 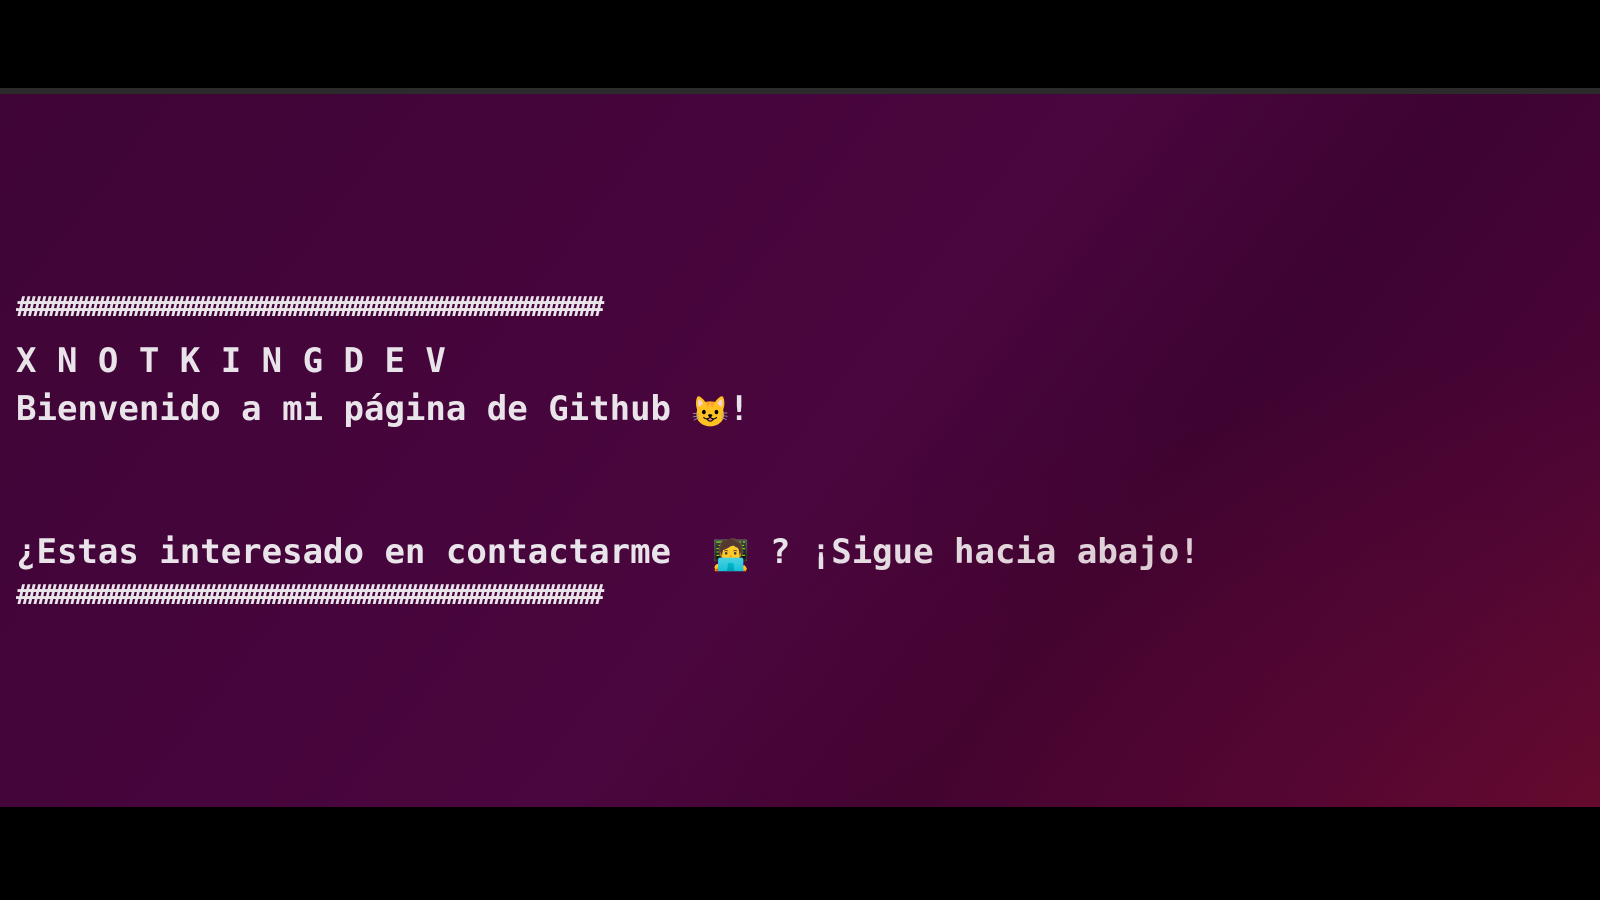 I want to click on welcome-exclamation: !, so click(x=739, y=409).